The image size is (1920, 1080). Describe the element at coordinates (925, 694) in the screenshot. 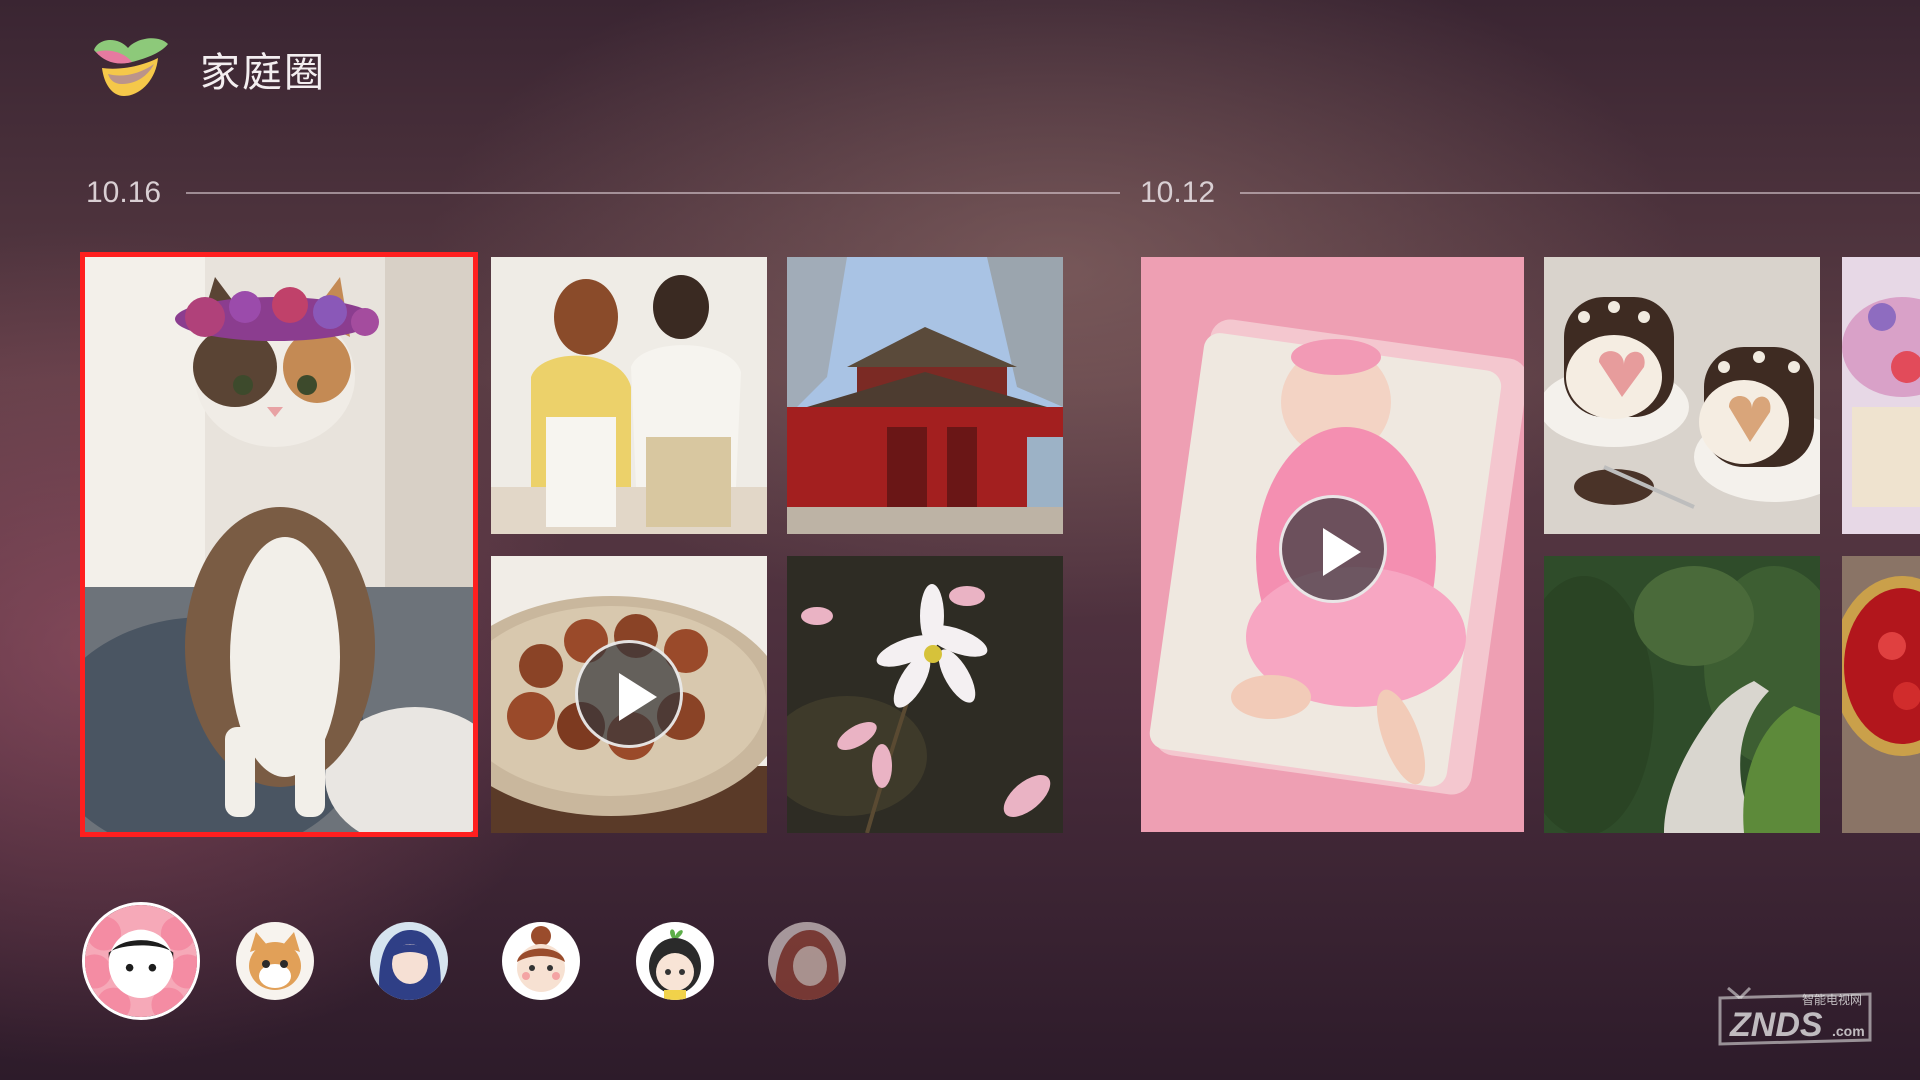

I see `photo-tile-flowers` at that location.